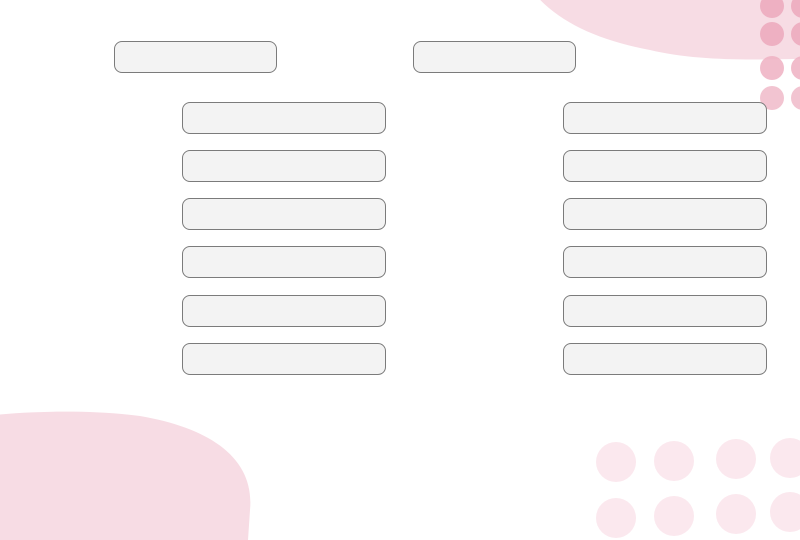 The height and width of the screenshot is (540, 800). I want to click on header-field-left, so click(195, 57).